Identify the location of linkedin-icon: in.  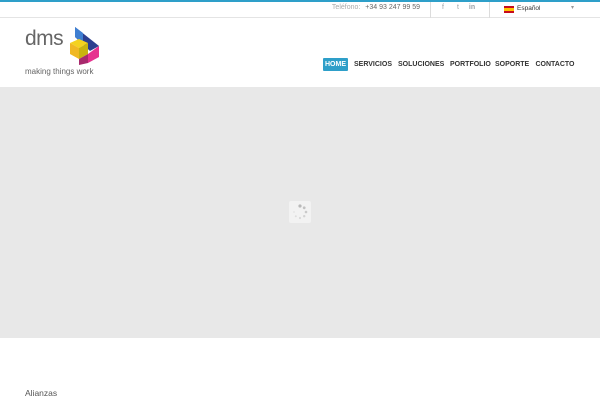
(472, 7).